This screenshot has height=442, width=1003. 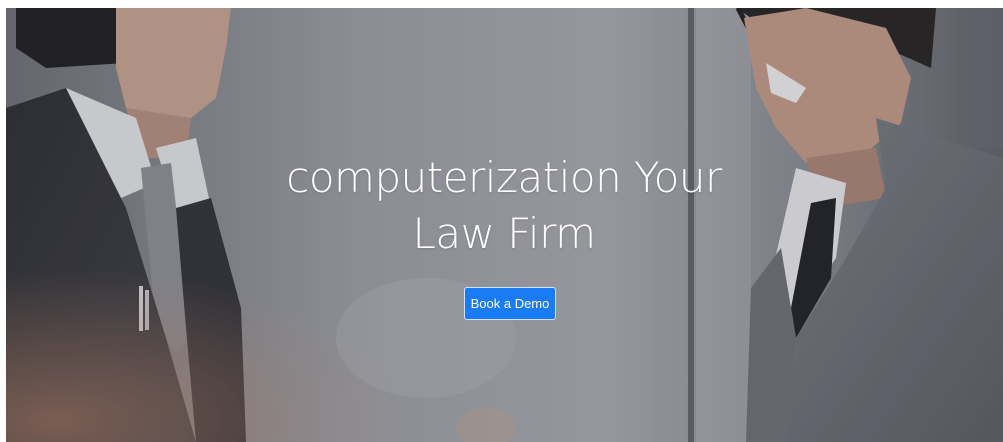 What do you see at coordinates (504, 177) in the screenshot?
I see `hero-title-line1: computerization Your` at bounding box center [504, 177].